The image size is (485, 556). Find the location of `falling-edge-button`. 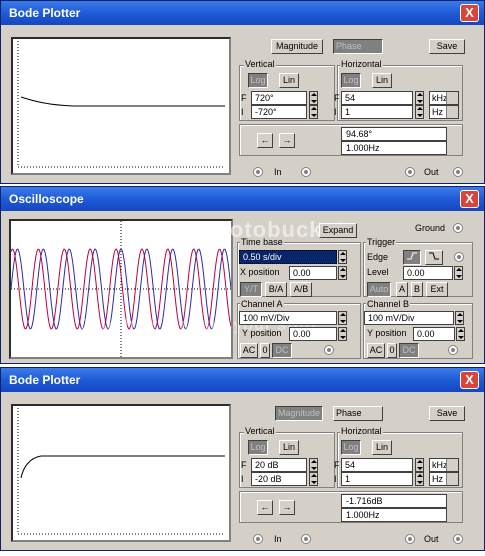

falling-edge-button is located at coordinates (434, 257).